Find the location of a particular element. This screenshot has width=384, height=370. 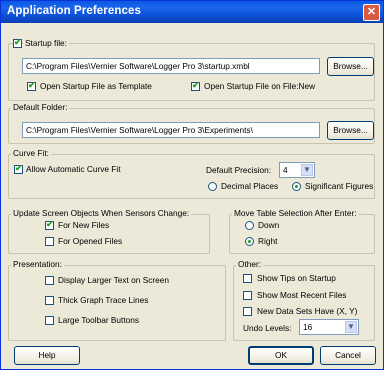

decimal-places-label: Decimal Places is located at coordinates (250, 186).